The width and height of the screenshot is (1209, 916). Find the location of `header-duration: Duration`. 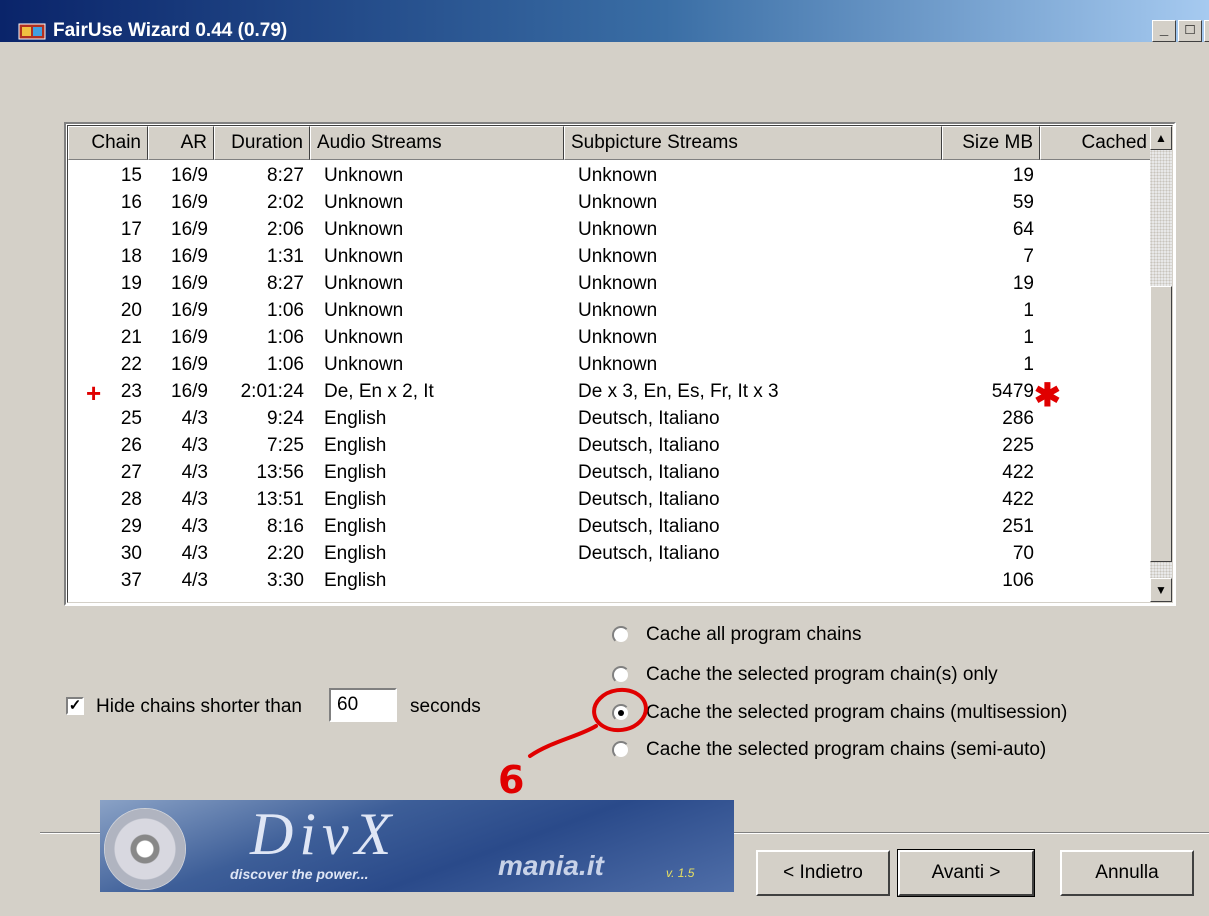

header-duration: Duration is located at coordinates (262, 143).